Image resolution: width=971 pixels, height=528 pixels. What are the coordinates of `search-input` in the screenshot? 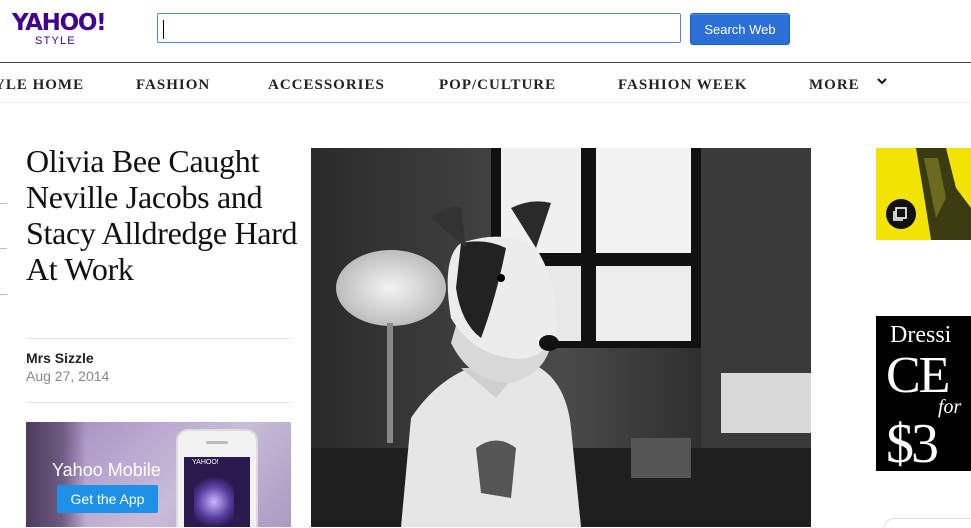 It's located at (419, 28).